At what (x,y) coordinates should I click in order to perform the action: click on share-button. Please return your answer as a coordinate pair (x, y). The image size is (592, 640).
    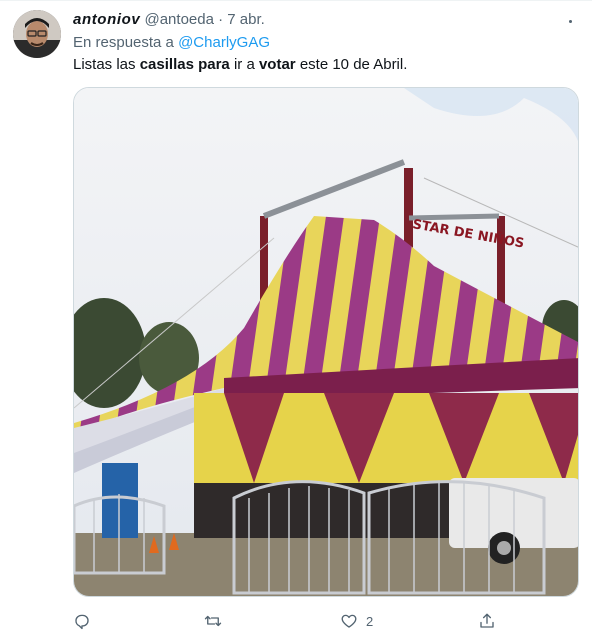
    Looking at the image, I should click on (487, 621).